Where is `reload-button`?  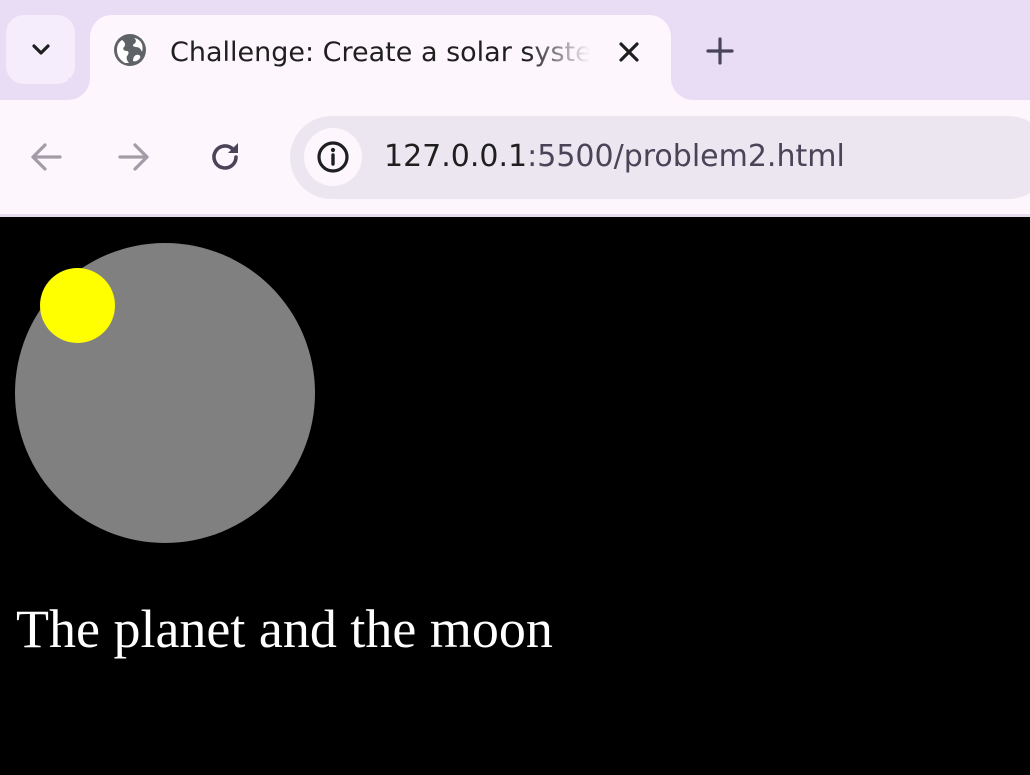
reload-button is located at coordinates (225, 157).